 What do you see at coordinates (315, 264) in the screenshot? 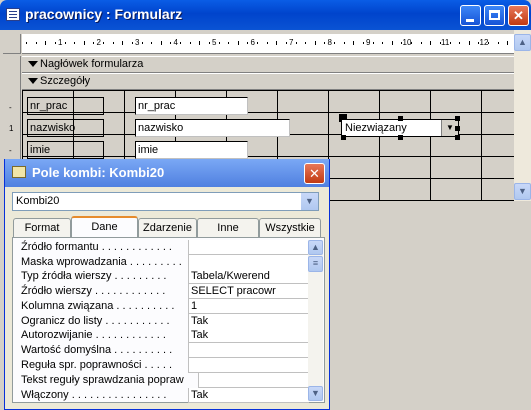
I see `scroll-thumb: ≡` at bounding box center [315, 264].